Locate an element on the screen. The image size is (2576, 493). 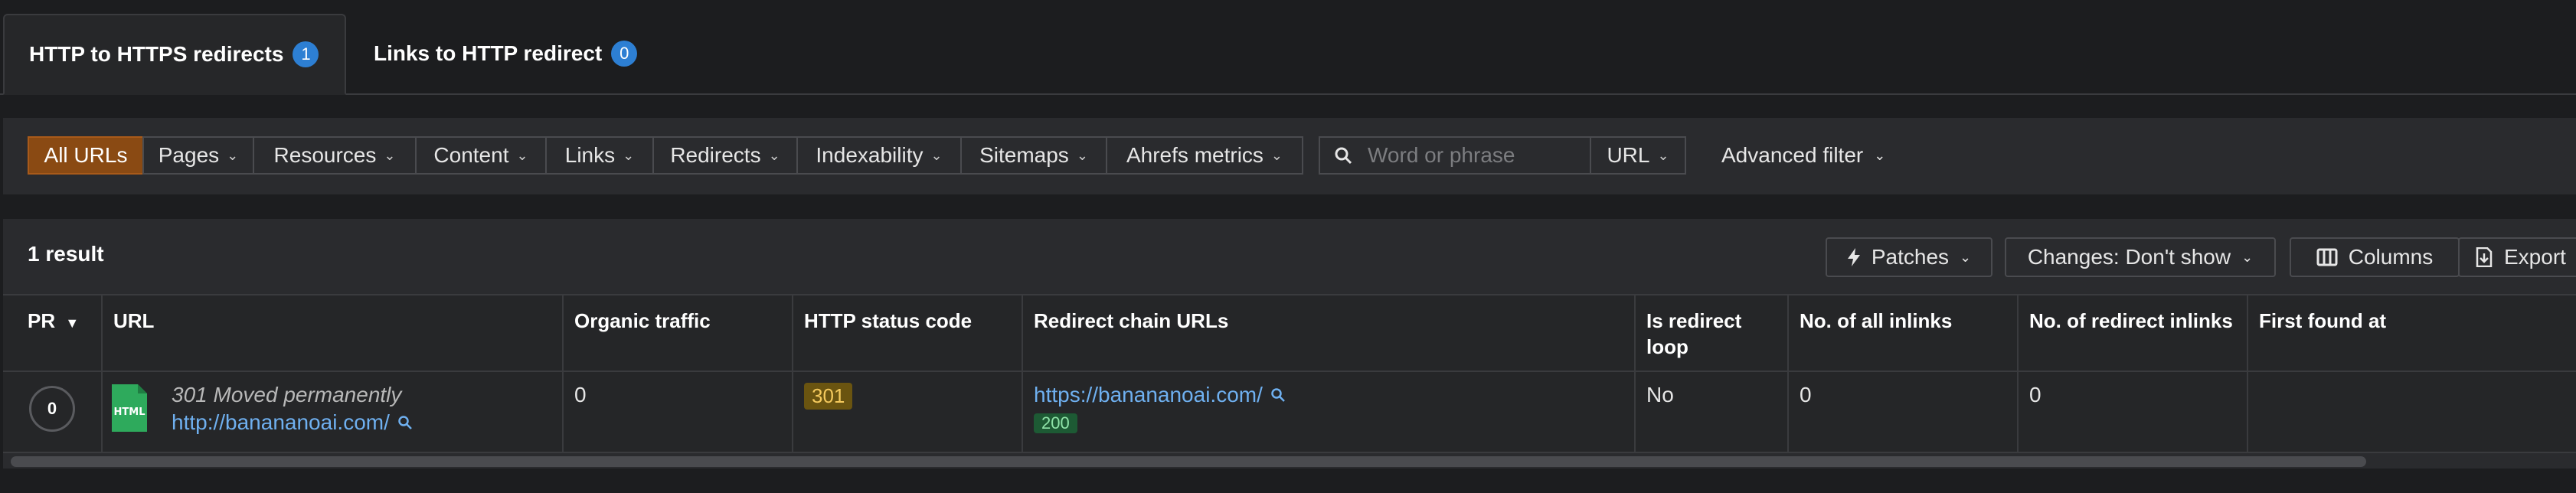
sort-desc-icon: ▼ is located at coordinates (72, 323).